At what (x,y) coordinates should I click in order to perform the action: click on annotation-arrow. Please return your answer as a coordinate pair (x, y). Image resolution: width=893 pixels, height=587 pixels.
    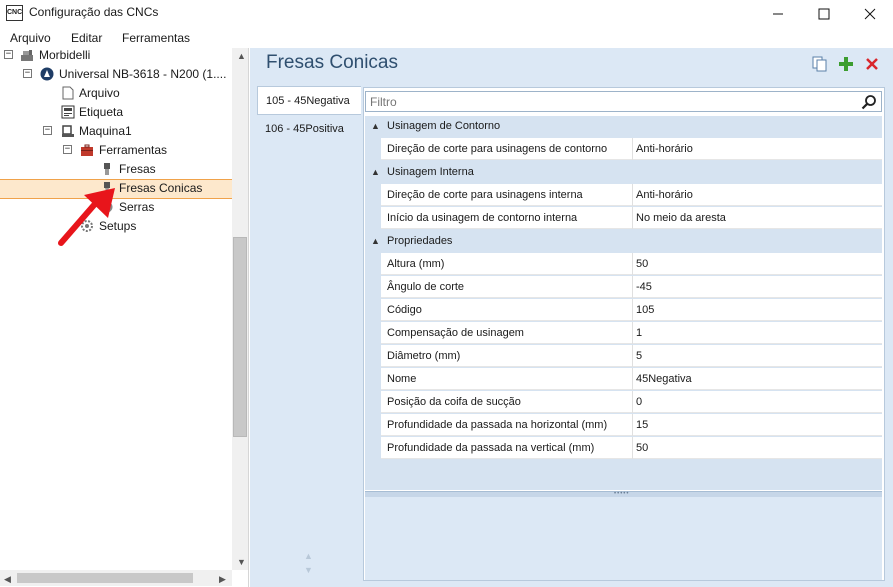
    Looking at the image, I should click on (86, 217).